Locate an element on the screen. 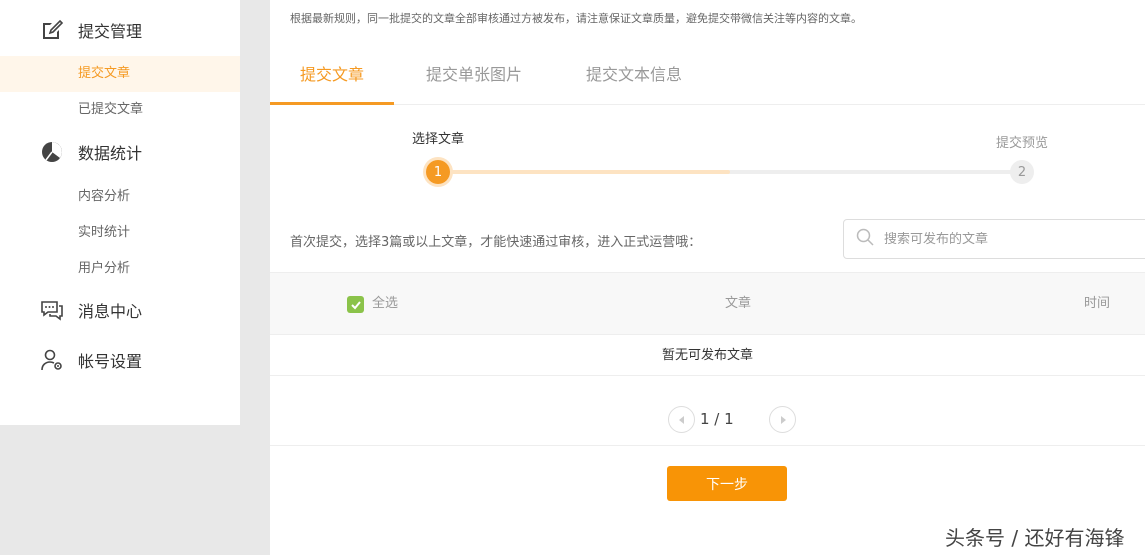  nav-group-messages: 消息中心 is located at coordinates (120, 310).